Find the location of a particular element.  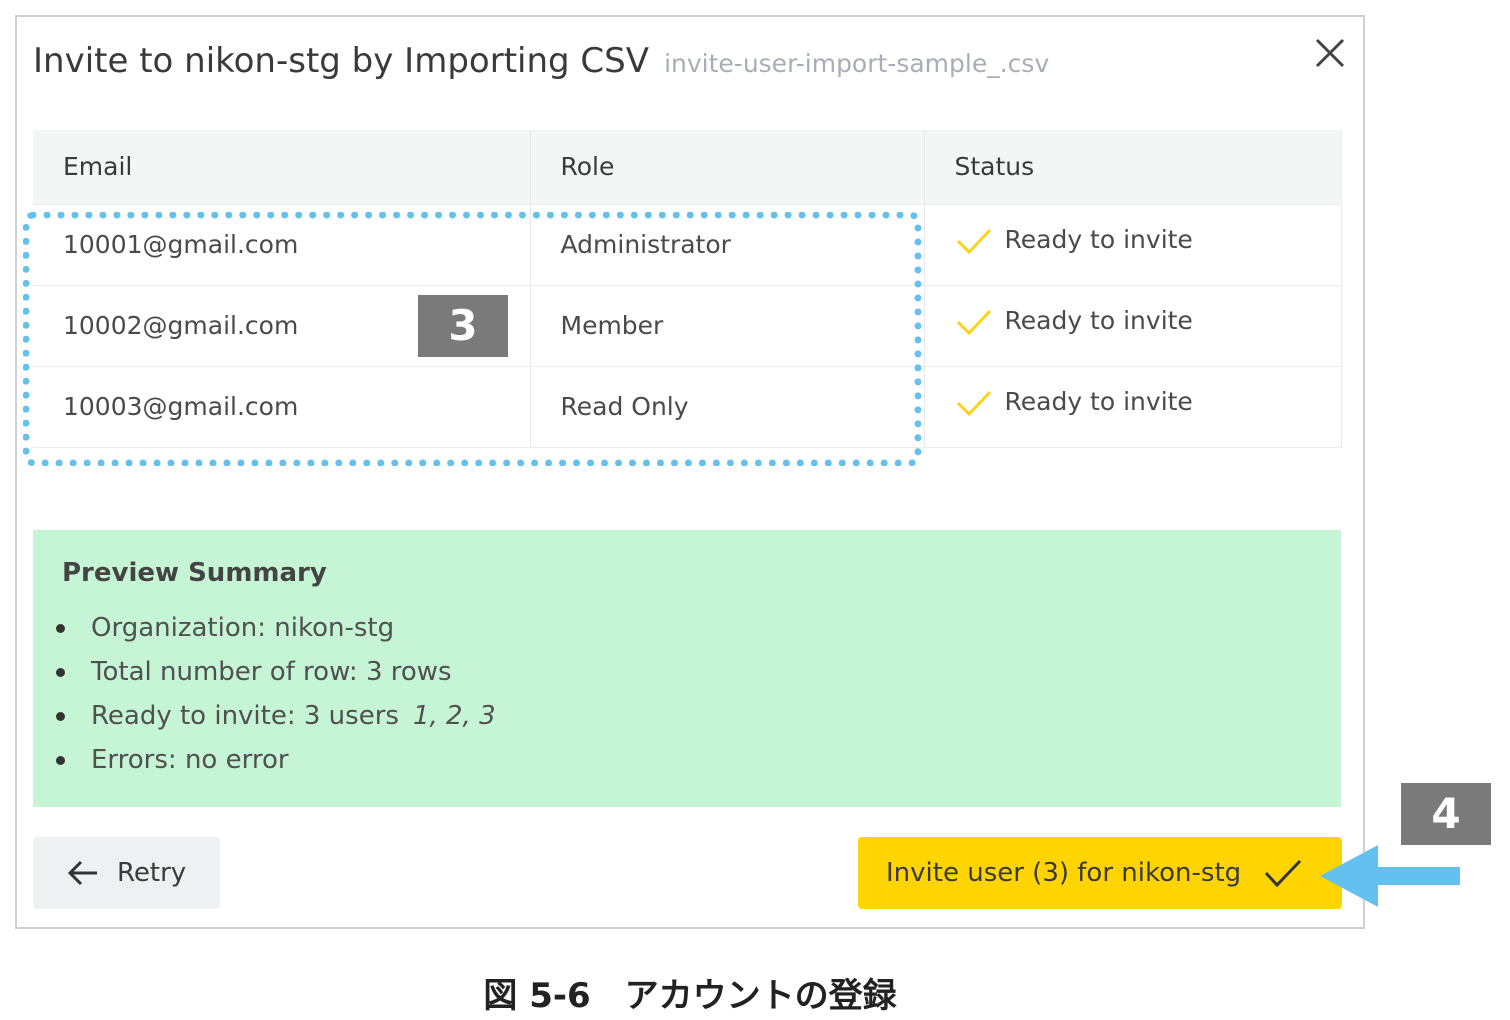

table-header-row: Email Role Status is located at coordinates (687, 167).